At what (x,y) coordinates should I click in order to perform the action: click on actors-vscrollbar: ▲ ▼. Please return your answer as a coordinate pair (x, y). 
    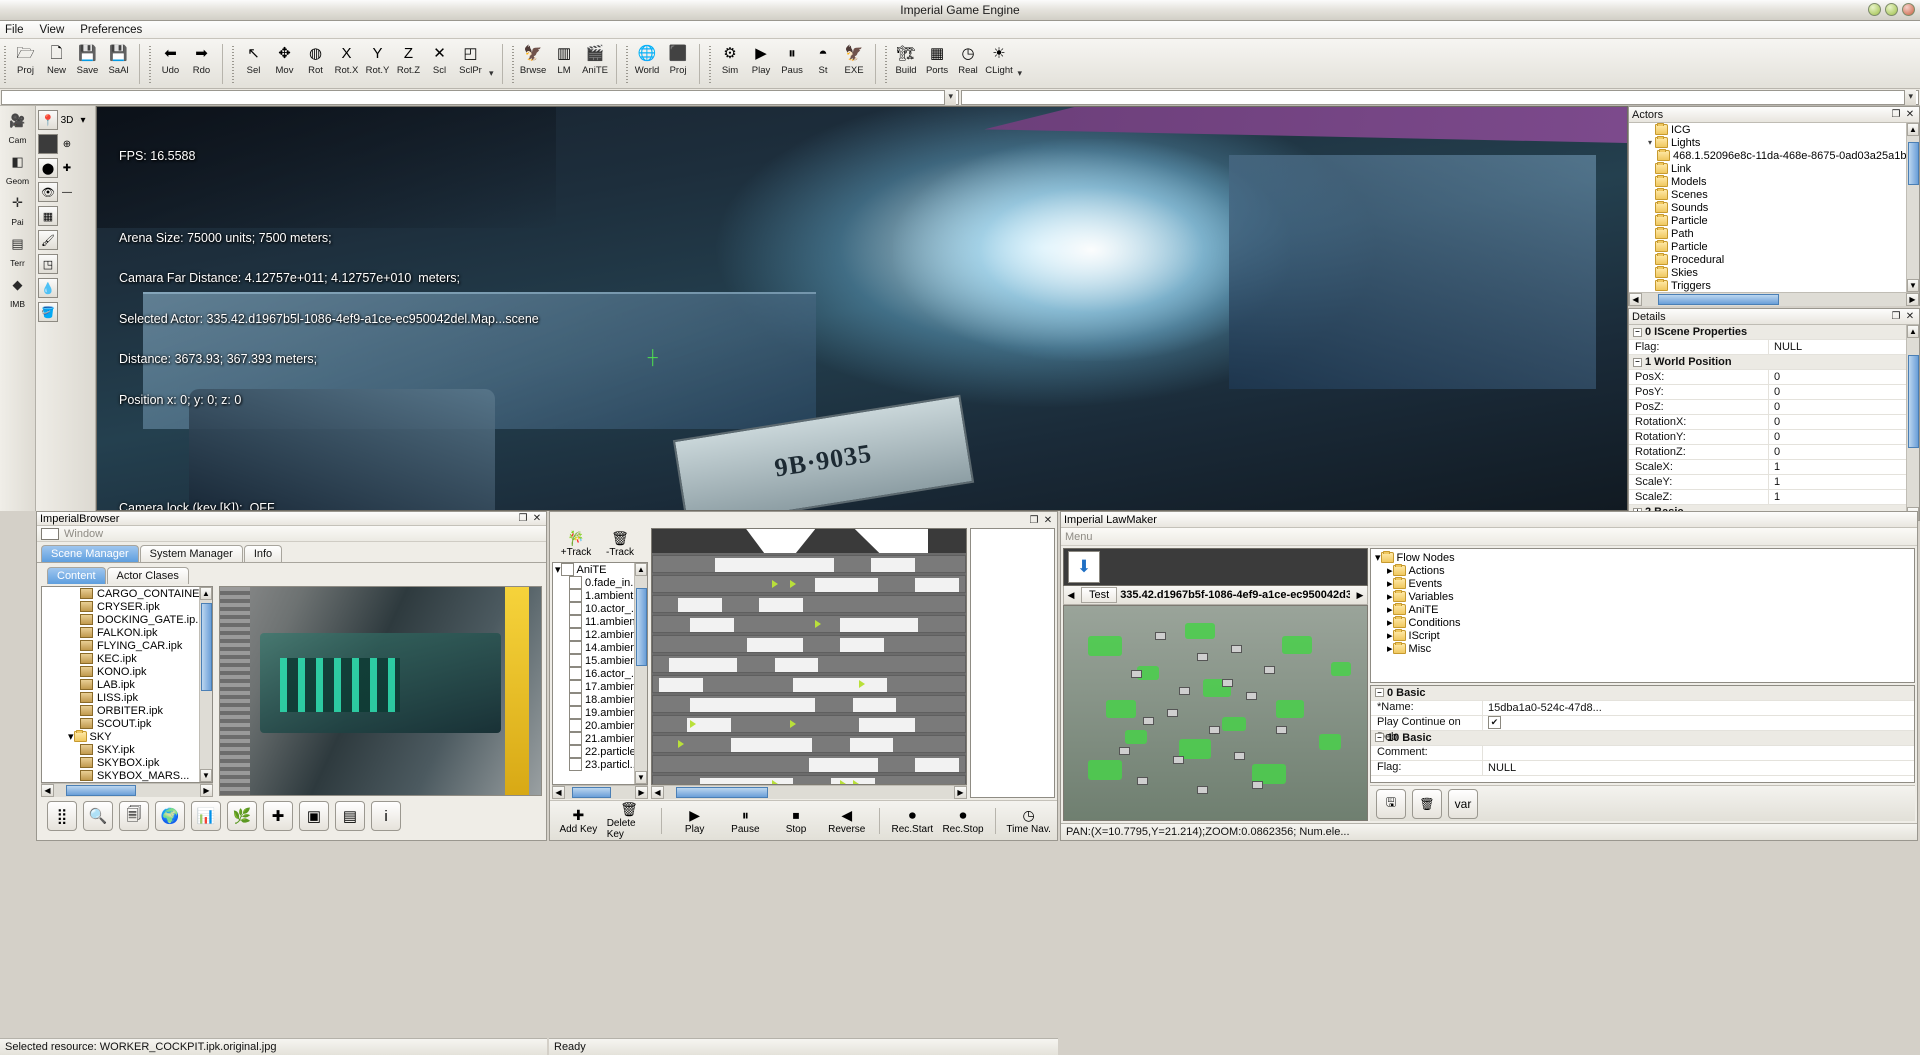
    Looking at the image, I should click on (1912, 207).